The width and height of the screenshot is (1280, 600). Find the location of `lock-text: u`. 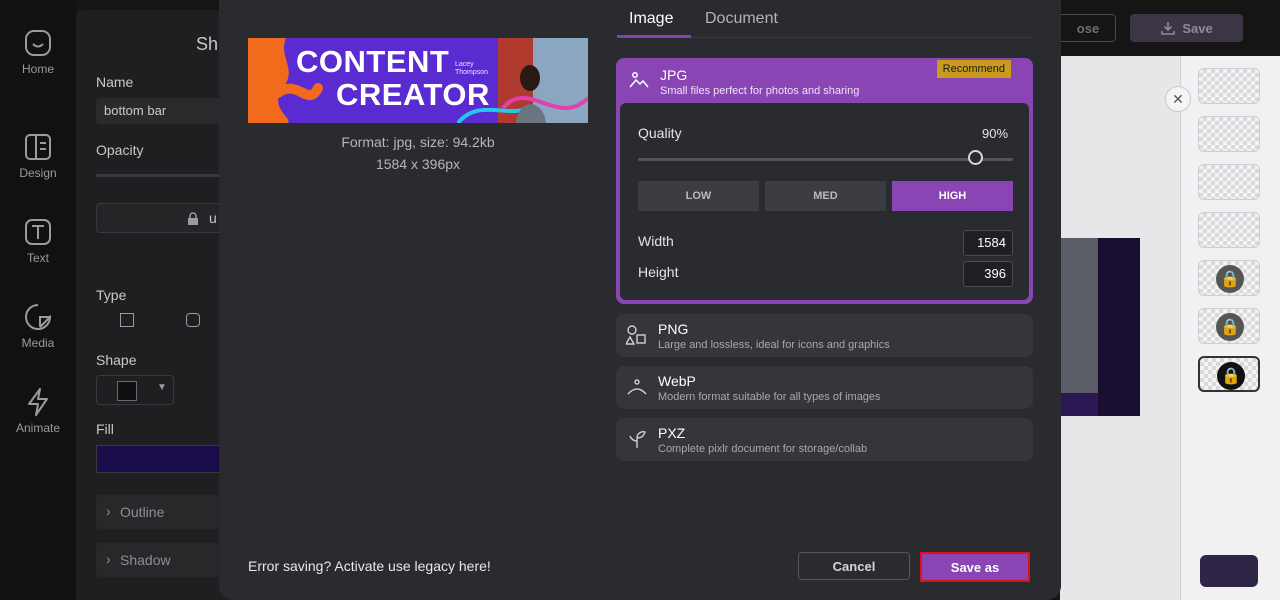

lock-text: u is located at coordinates (213, 218).